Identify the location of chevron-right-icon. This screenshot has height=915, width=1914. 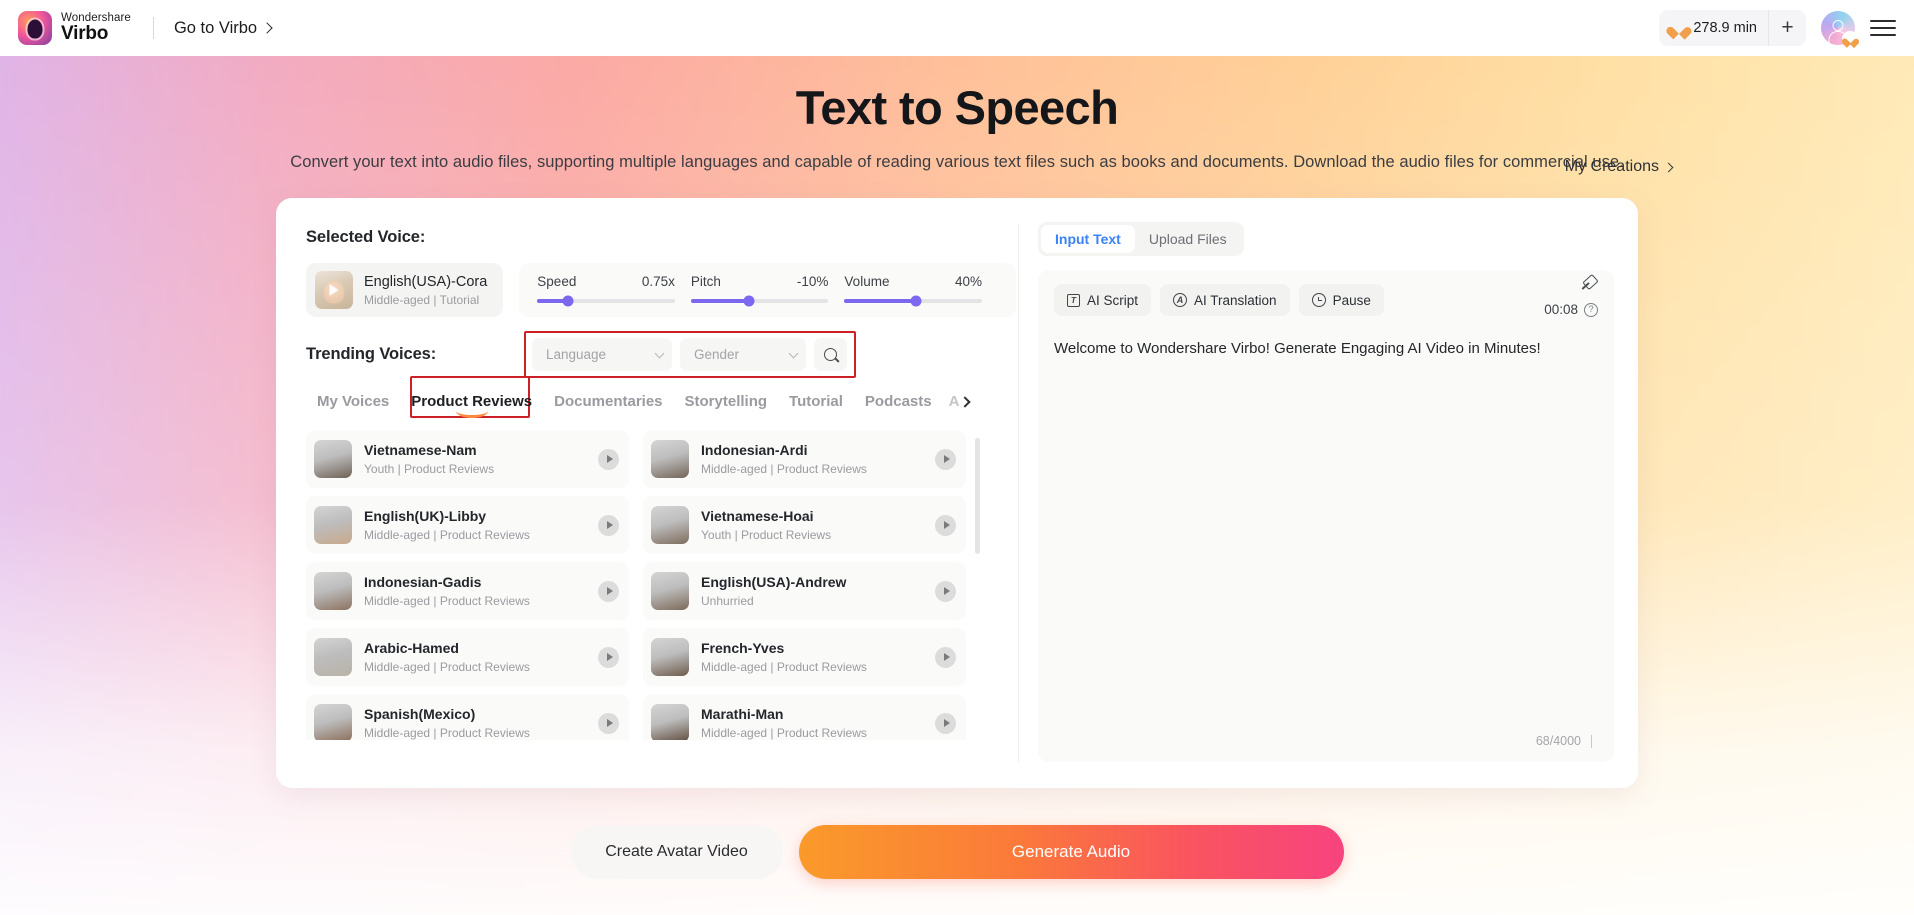
(1668, 167).